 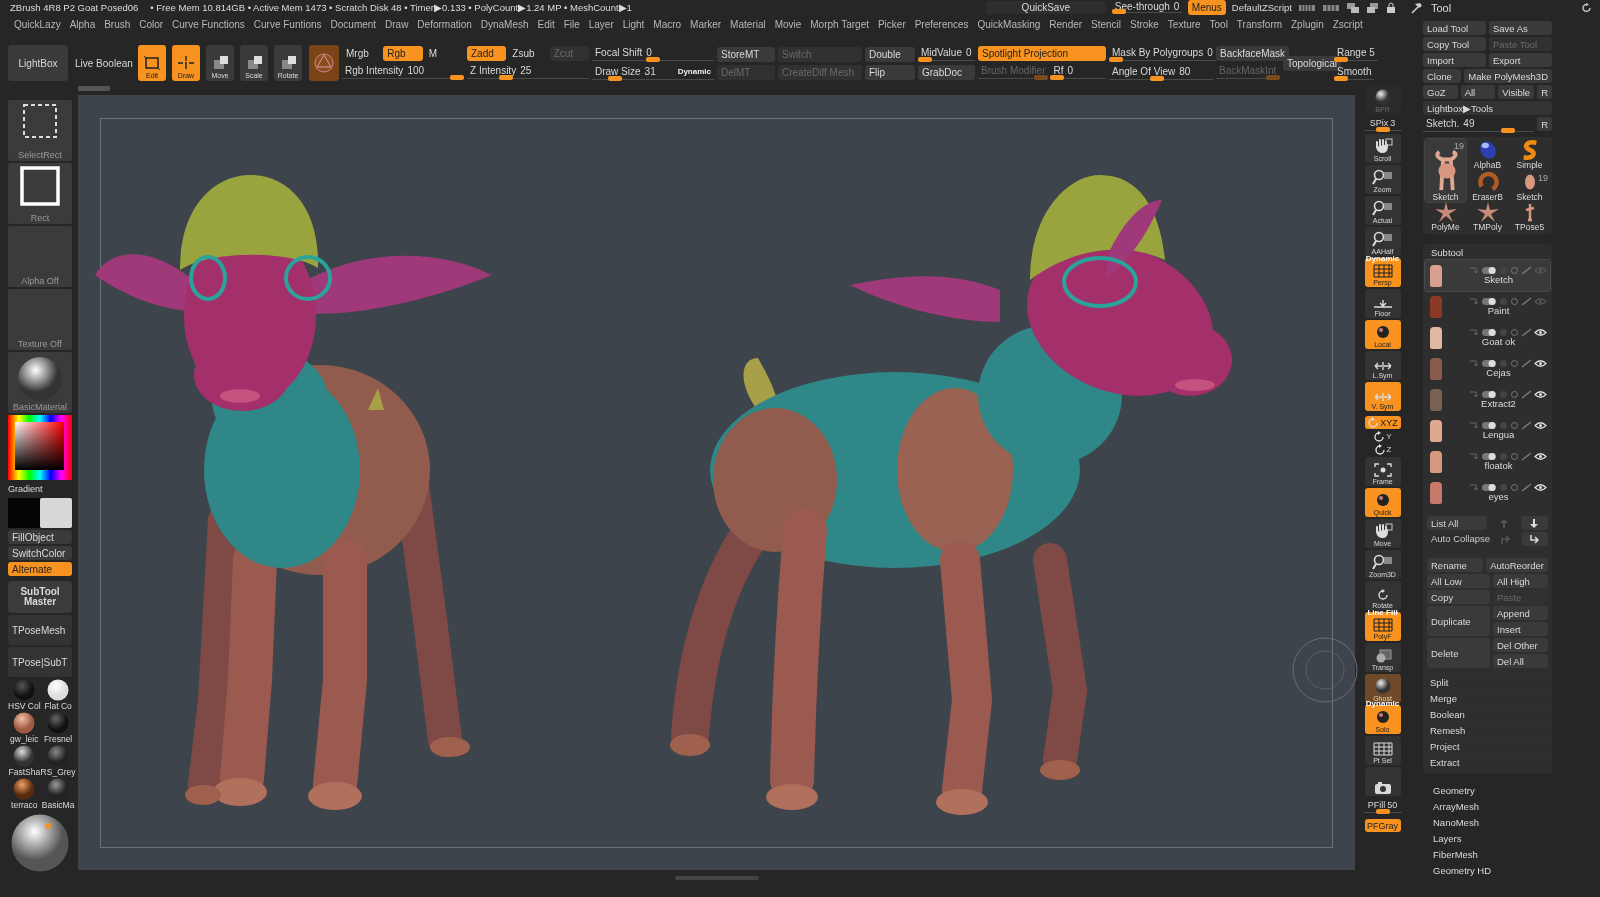 What do you see at coordinates (839, 24) in the screenshot?
I see `menu-item: Morph Target` at bounding box center [839, 24].